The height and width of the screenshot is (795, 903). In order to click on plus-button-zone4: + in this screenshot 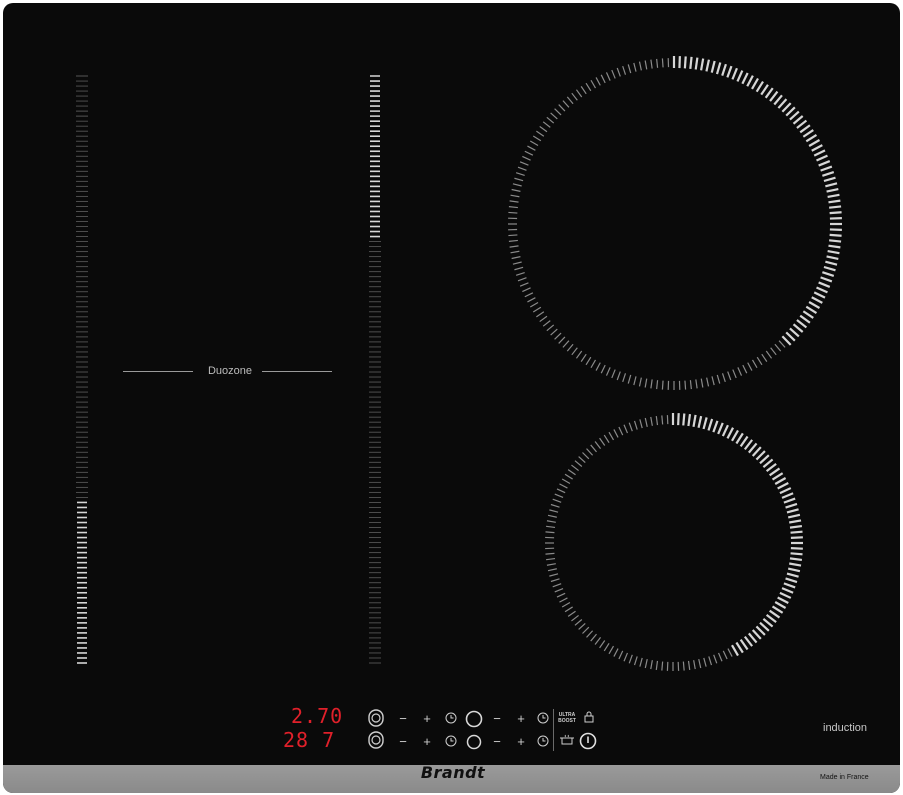, I will do `click(521, 742)`.